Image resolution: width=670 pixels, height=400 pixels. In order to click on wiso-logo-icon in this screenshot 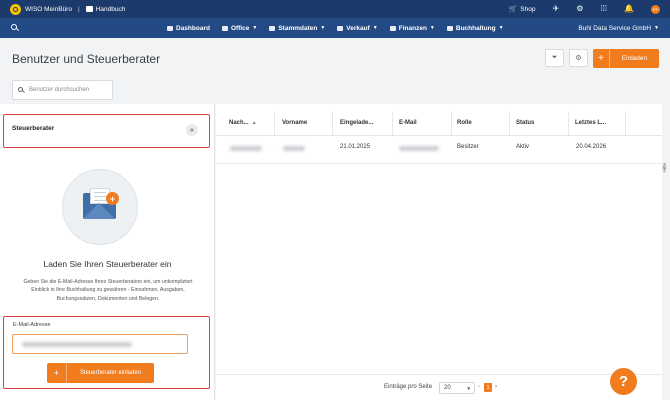, I will do `click(15, 9)`.